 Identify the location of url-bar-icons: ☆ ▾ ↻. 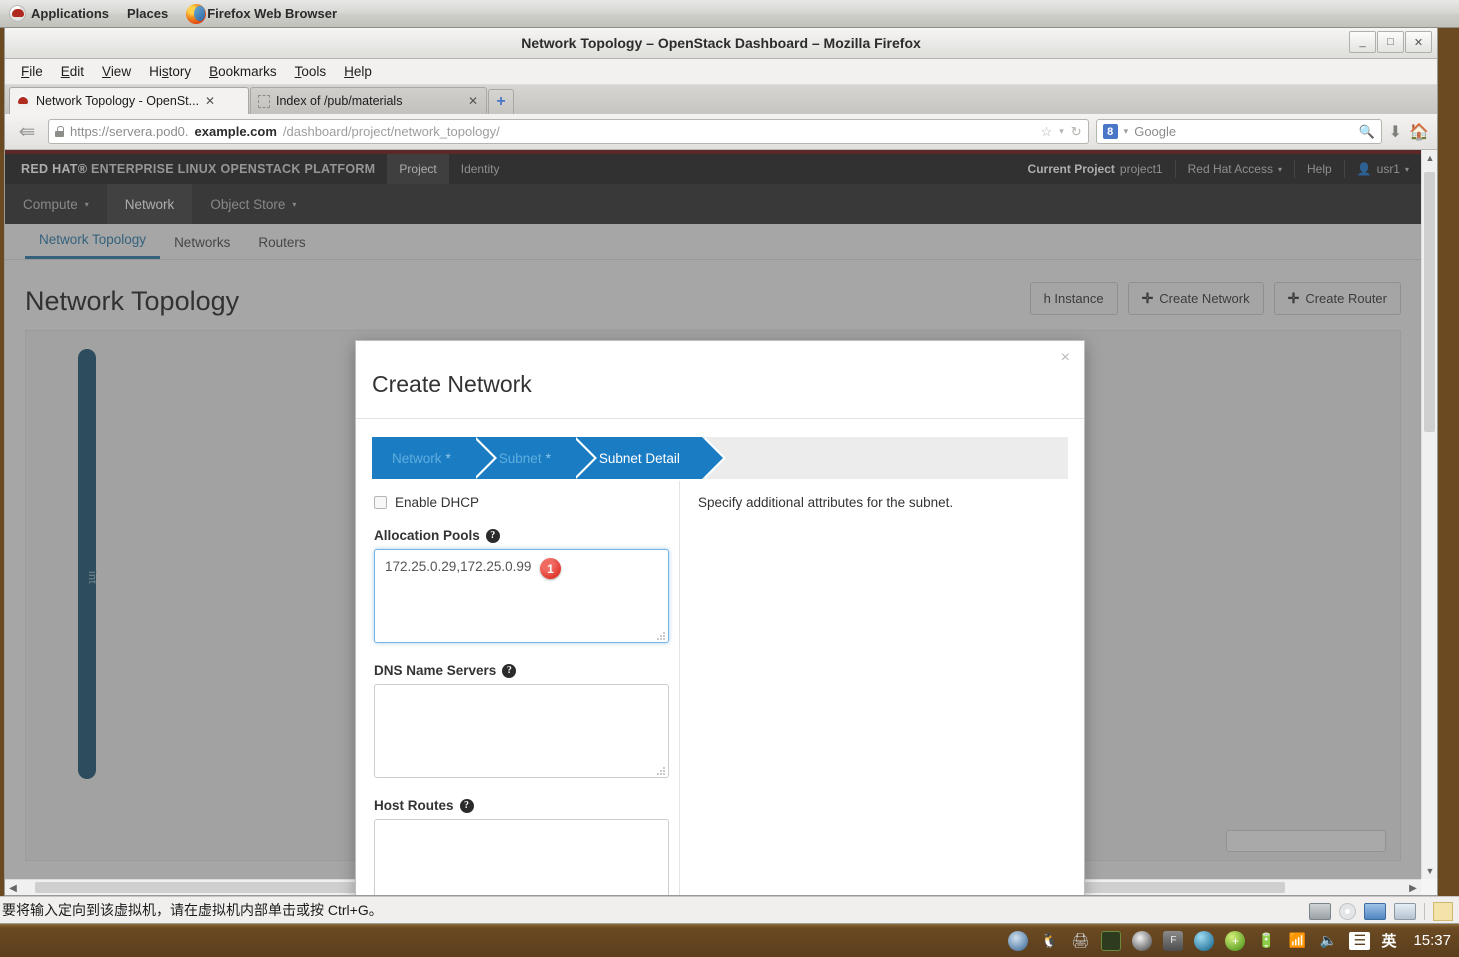
(1061, 132).